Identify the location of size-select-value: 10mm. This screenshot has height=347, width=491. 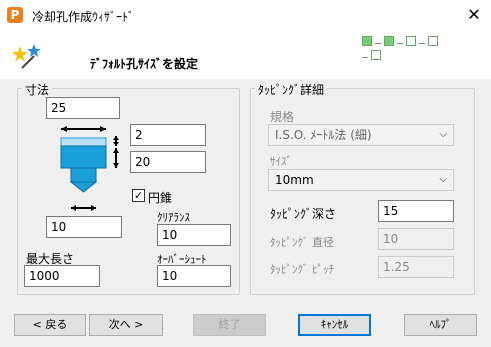
(294, 180).